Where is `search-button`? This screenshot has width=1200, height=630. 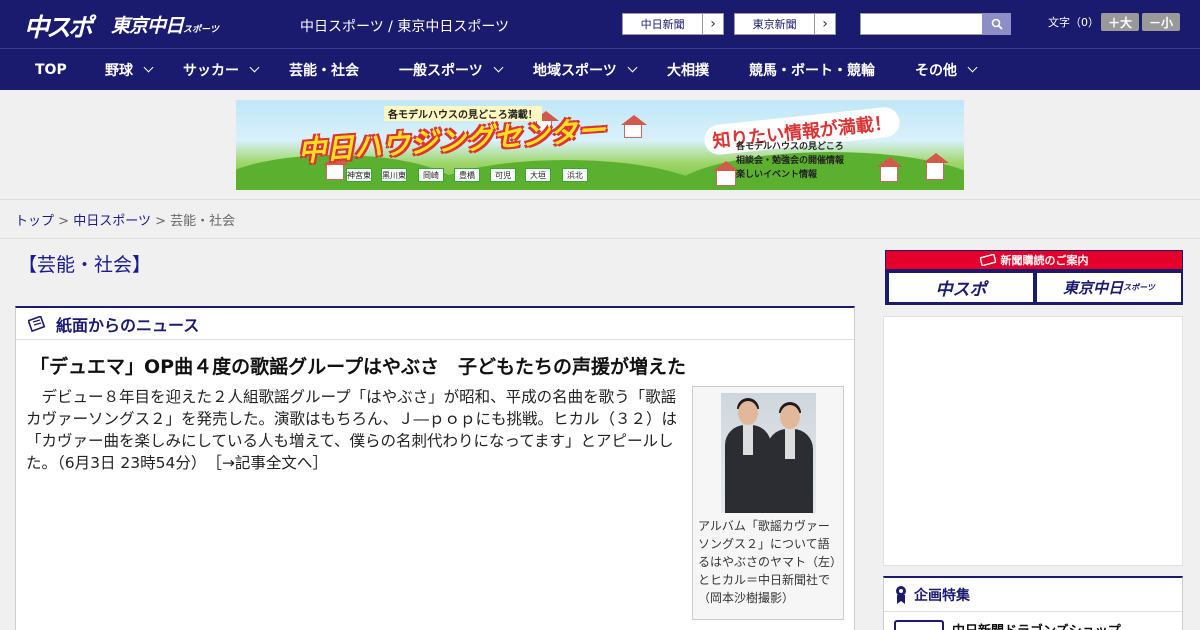 search-button is located at coordinates (996, 24).